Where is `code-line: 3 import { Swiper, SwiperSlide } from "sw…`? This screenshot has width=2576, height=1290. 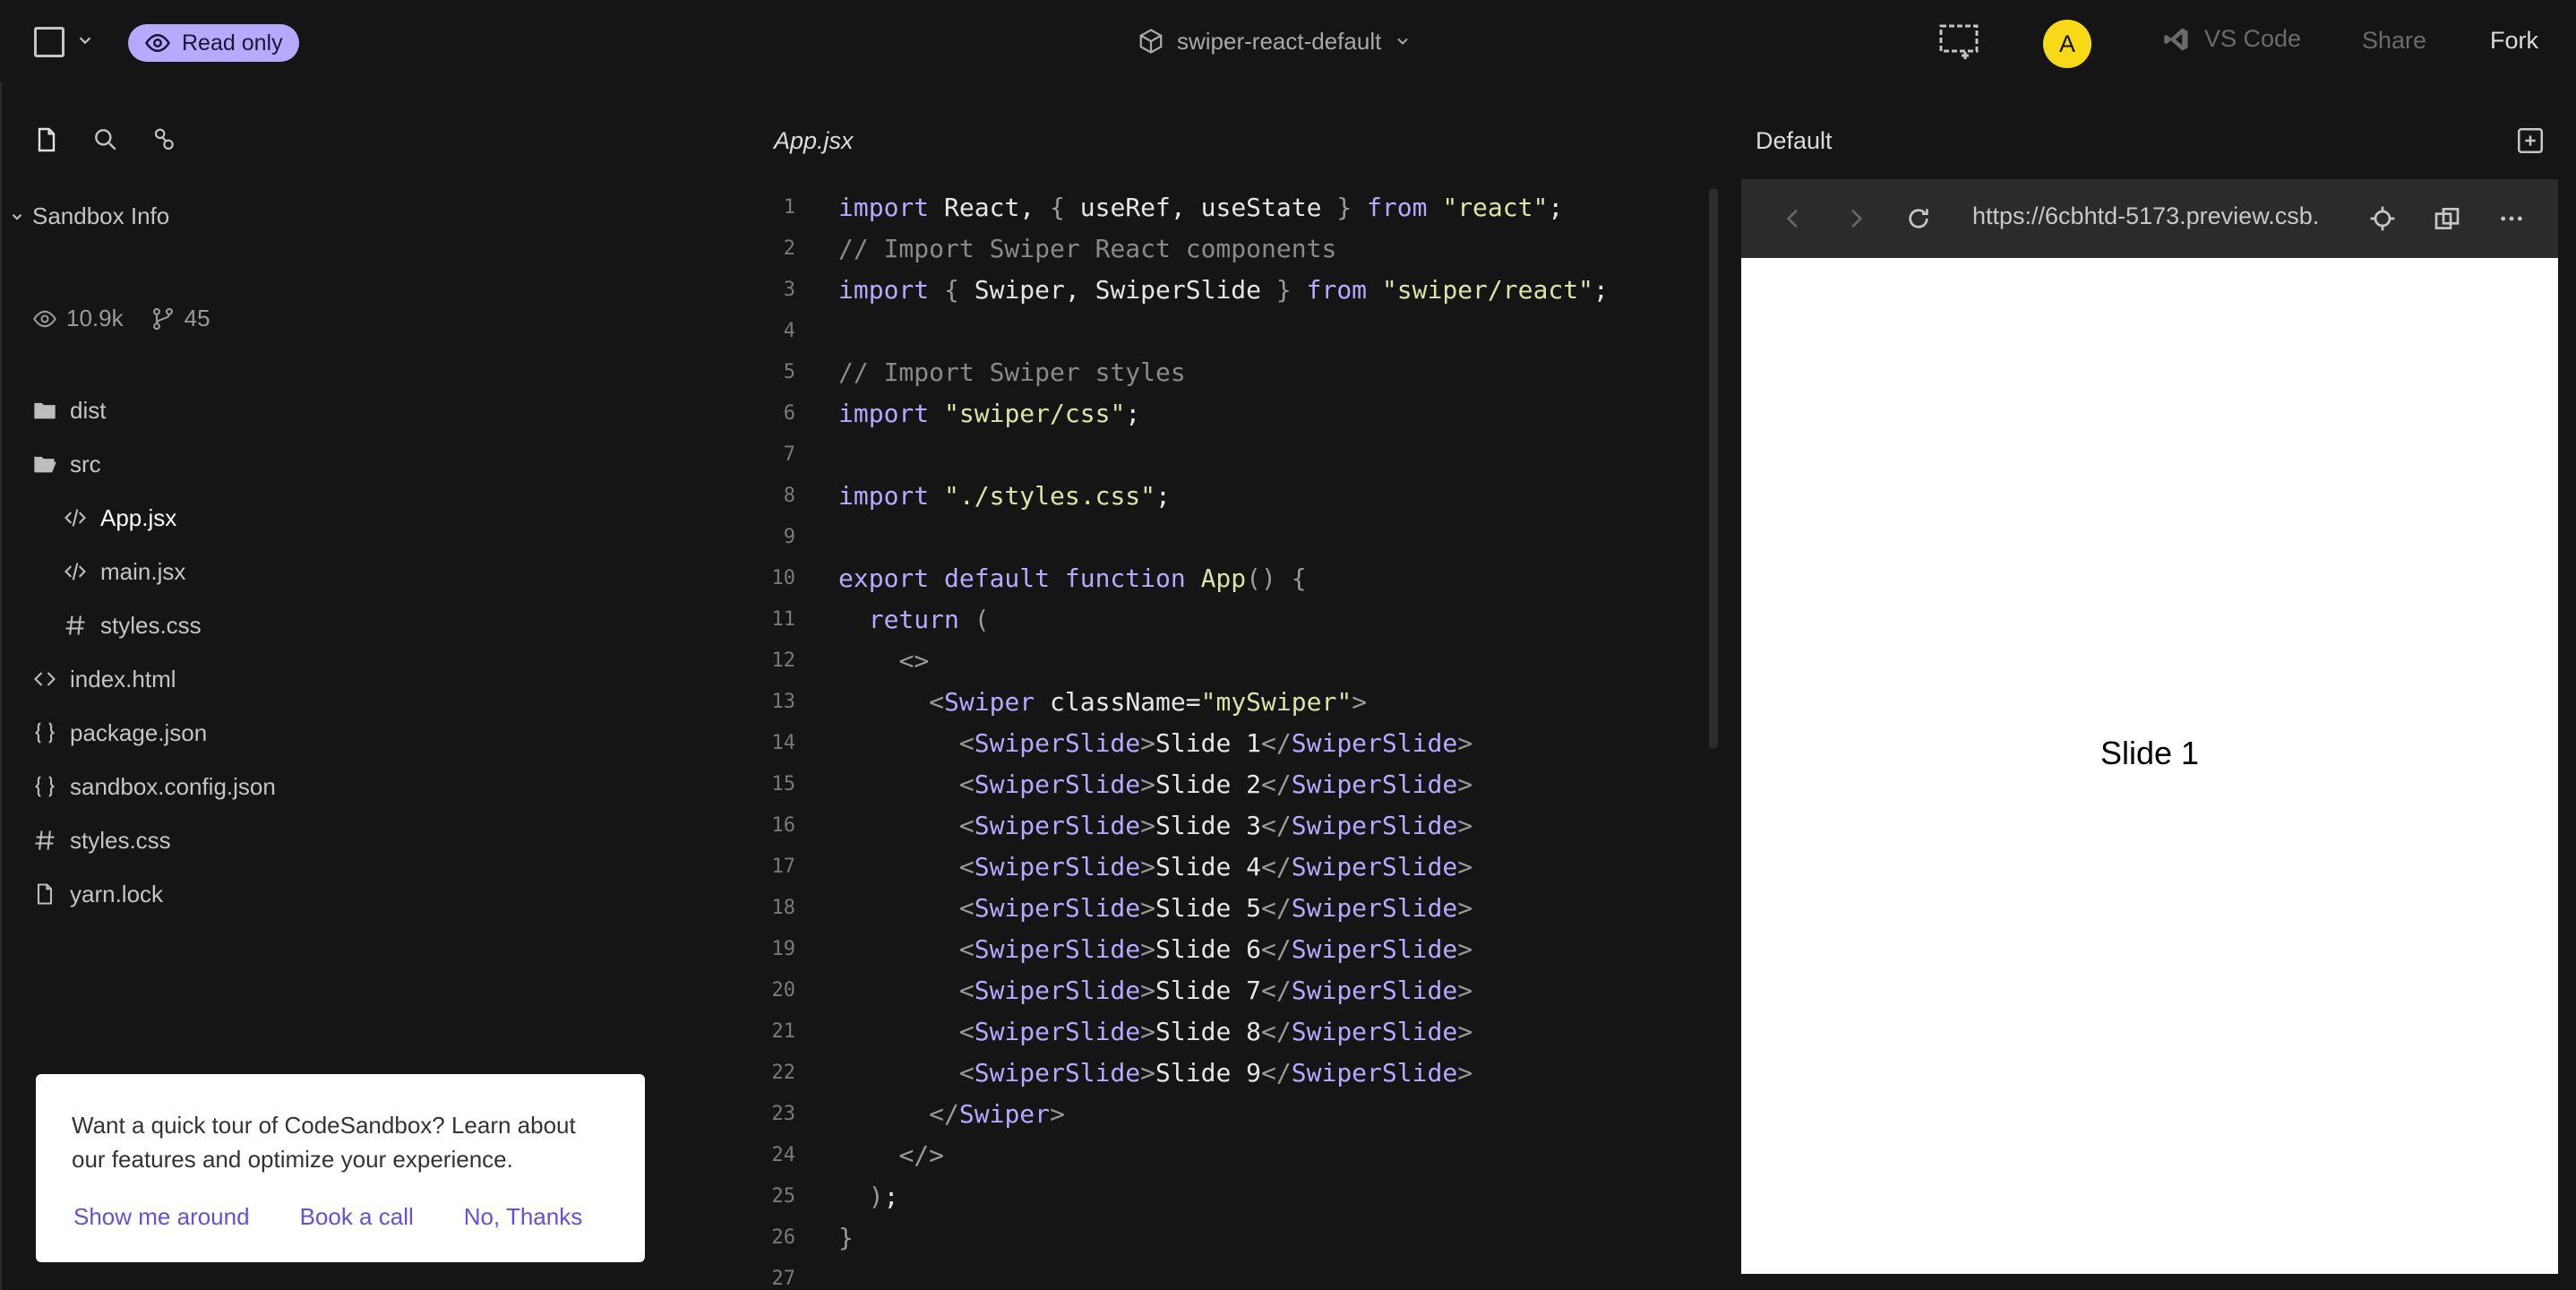
code-line: 3 import { Swiper, SwiperSlide } from "sw… is located at coordinates (1216, 290).